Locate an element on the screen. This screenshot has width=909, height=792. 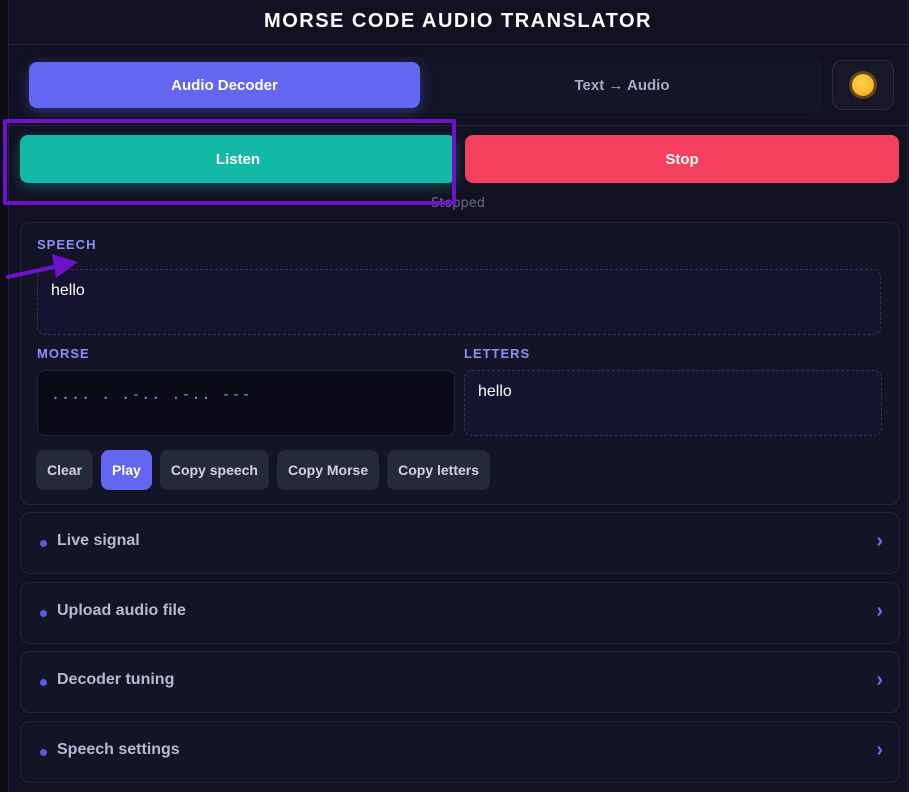
app-title: MORSE CODE AUDIO TRANSLATOR is located at coordinates (458, 22).